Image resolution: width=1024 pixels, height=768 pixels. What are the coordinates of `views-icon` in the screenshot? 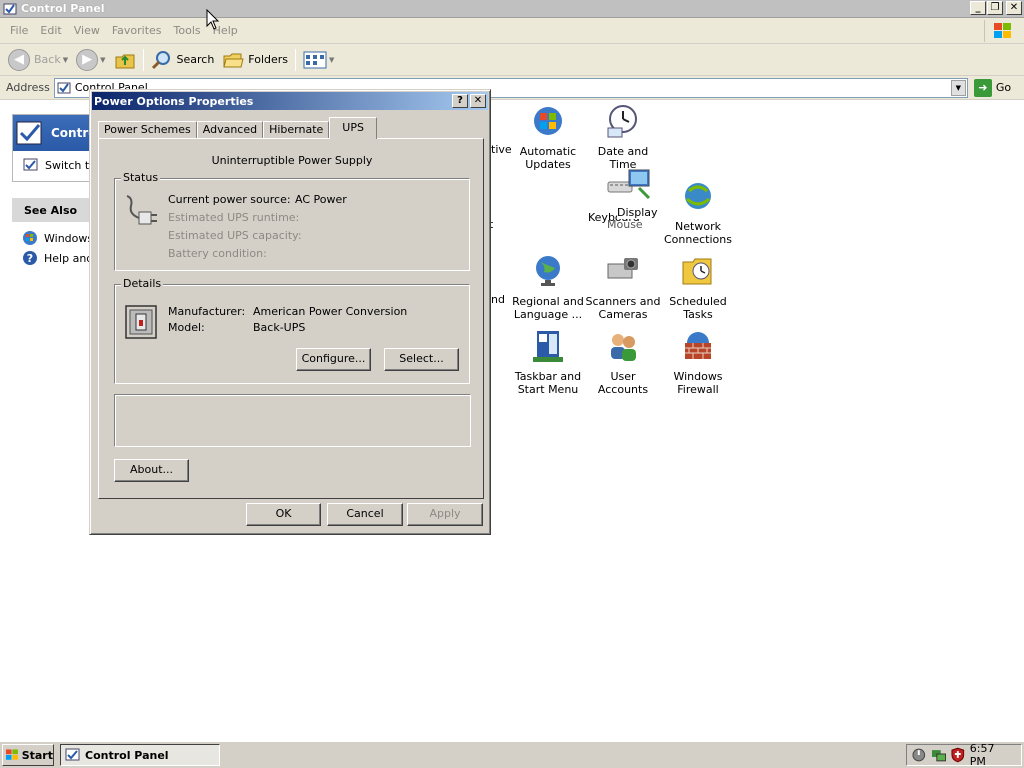 It's located at (315, 59).